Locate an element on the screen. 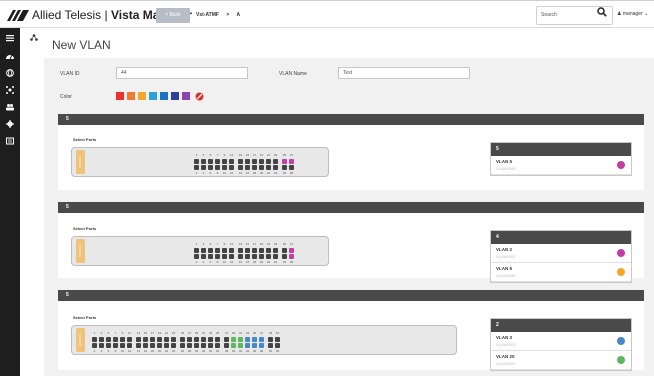 This screenshot has width=654, height=376. vlan-row: VLAN 3 VLAN0003 is located at coordinates (561, 341).